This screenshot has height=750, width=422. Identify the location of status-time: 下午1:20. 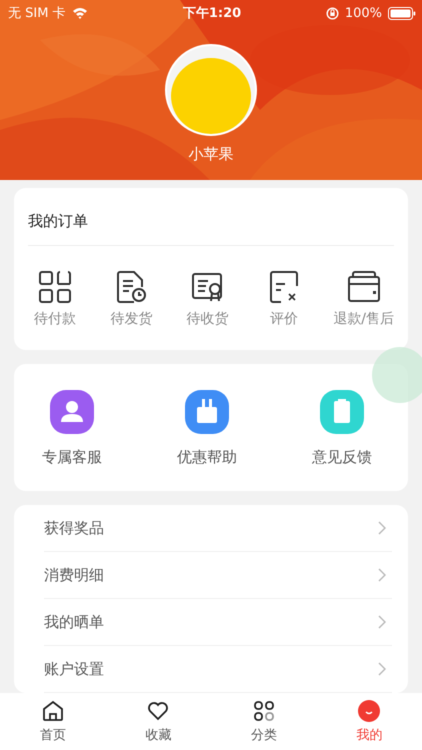
(212, 13).